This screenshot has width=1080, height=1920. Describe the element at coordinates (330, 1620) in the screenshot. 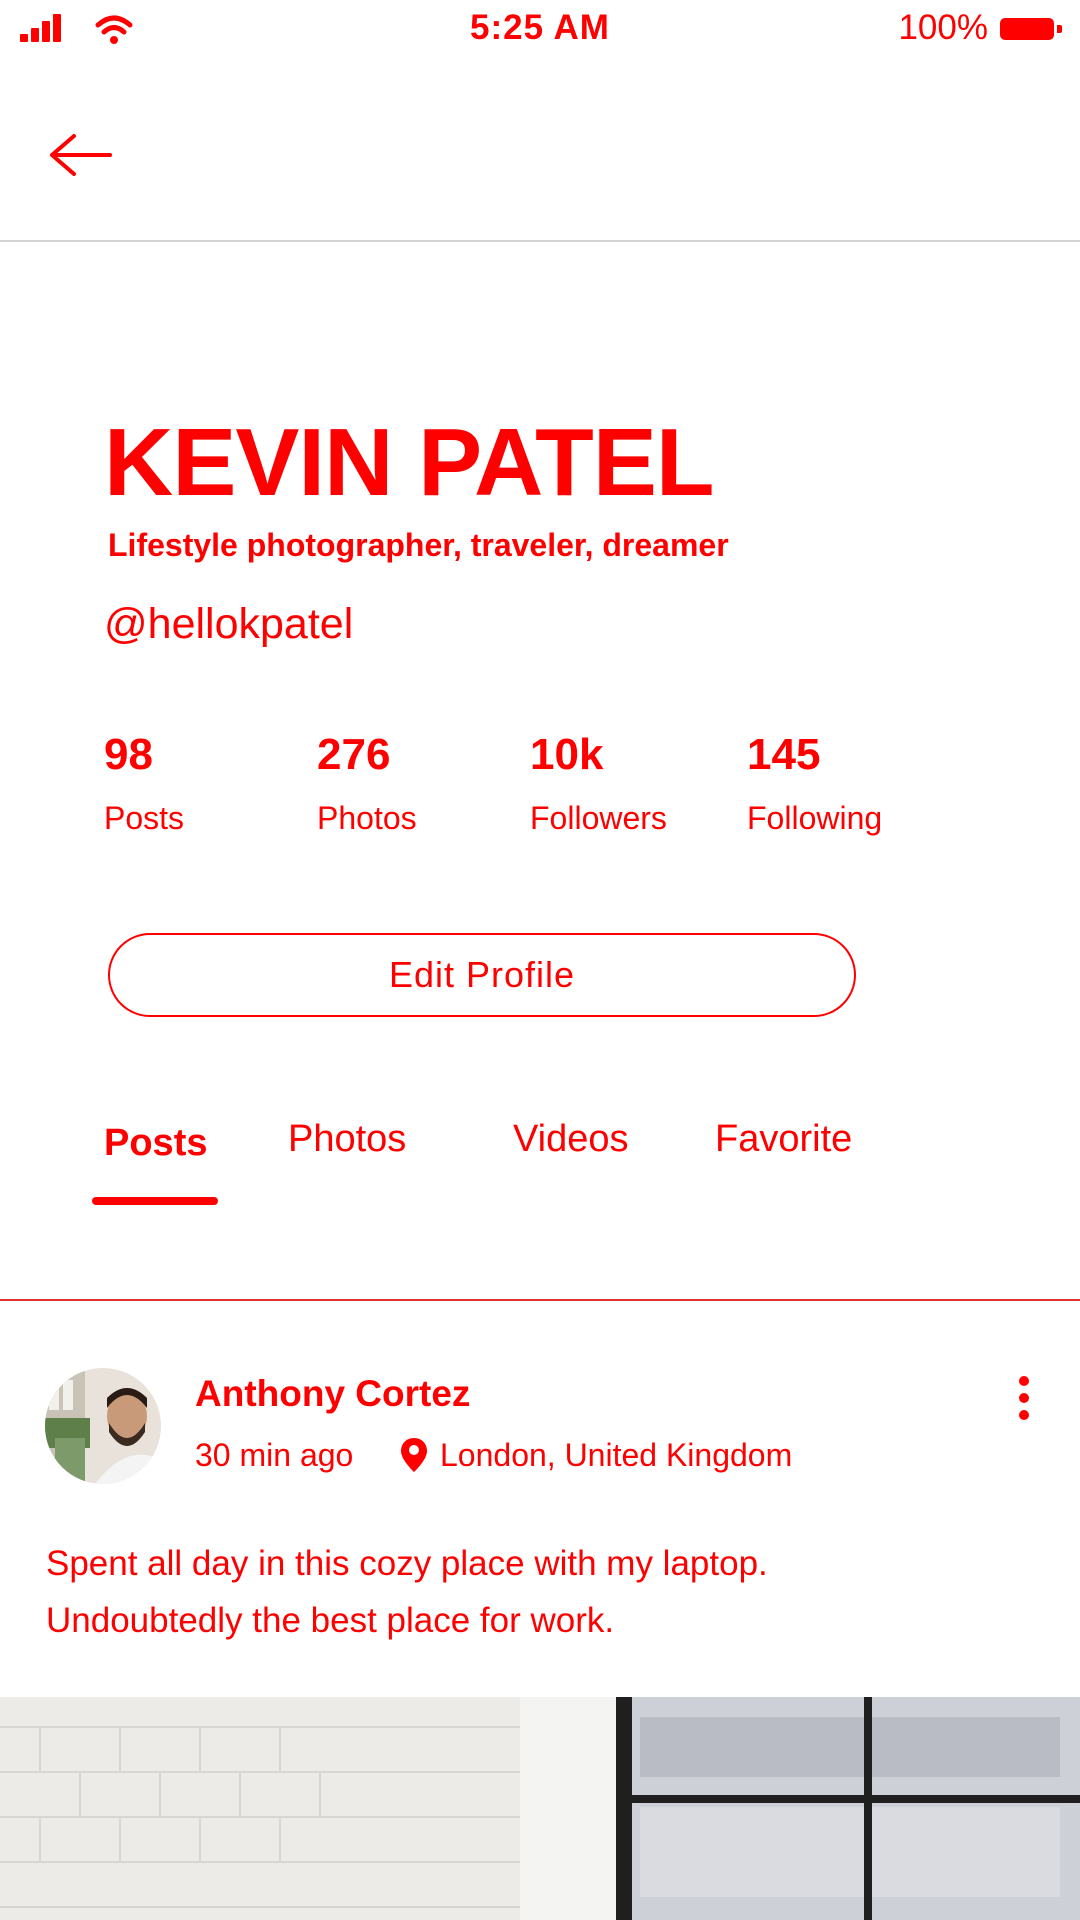

I see `post-text-line-2: Undoubtedly the best place for work.` at that location.